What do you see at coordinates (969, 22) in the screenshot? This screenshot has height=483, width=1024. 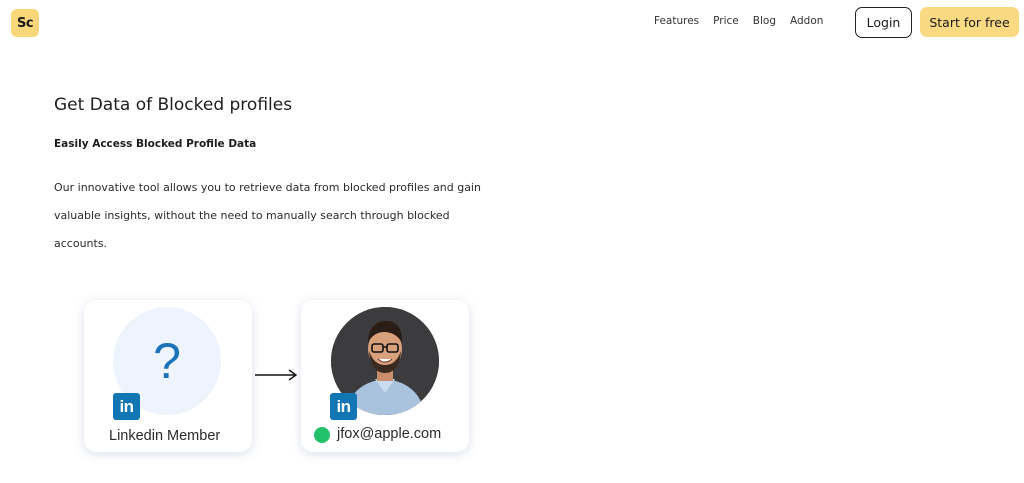 I see `start-for-free-button: Start for free` at bounding box center [969, 22].